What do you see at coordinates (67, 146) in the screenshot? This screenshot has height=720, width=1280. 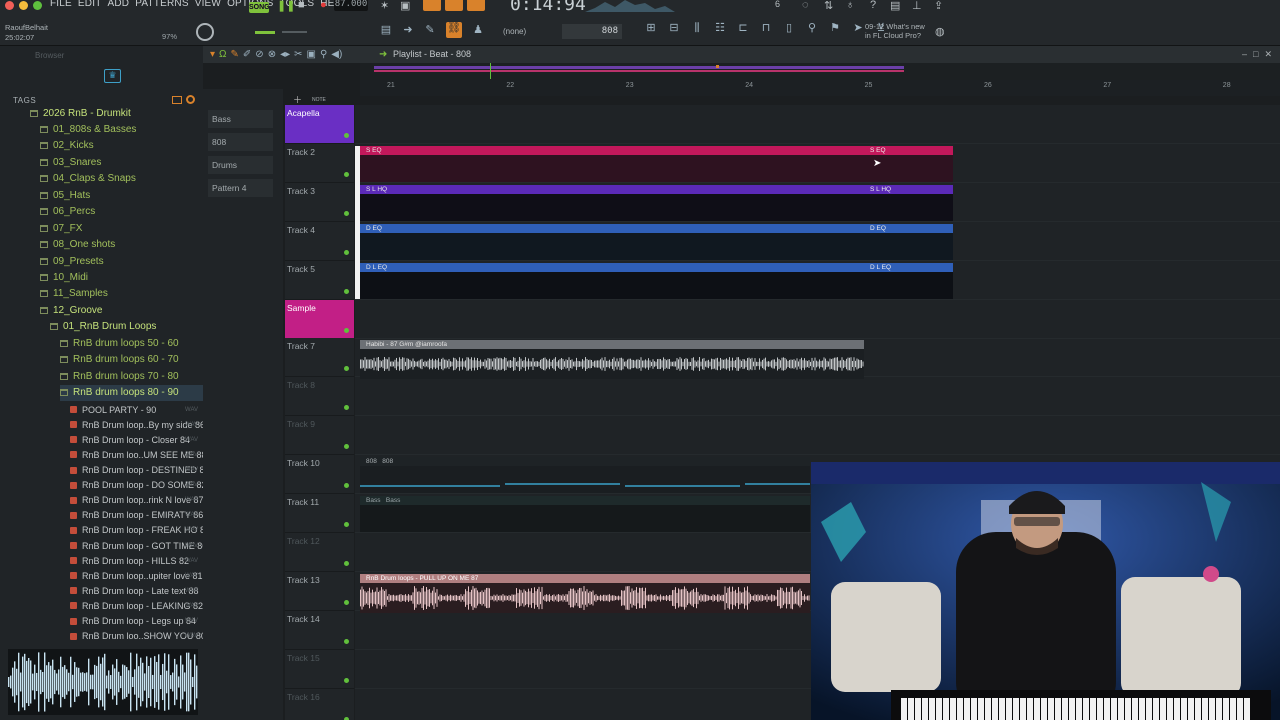 I see `browser-folder: 02_Kicks` at bounding box center [67, 146].